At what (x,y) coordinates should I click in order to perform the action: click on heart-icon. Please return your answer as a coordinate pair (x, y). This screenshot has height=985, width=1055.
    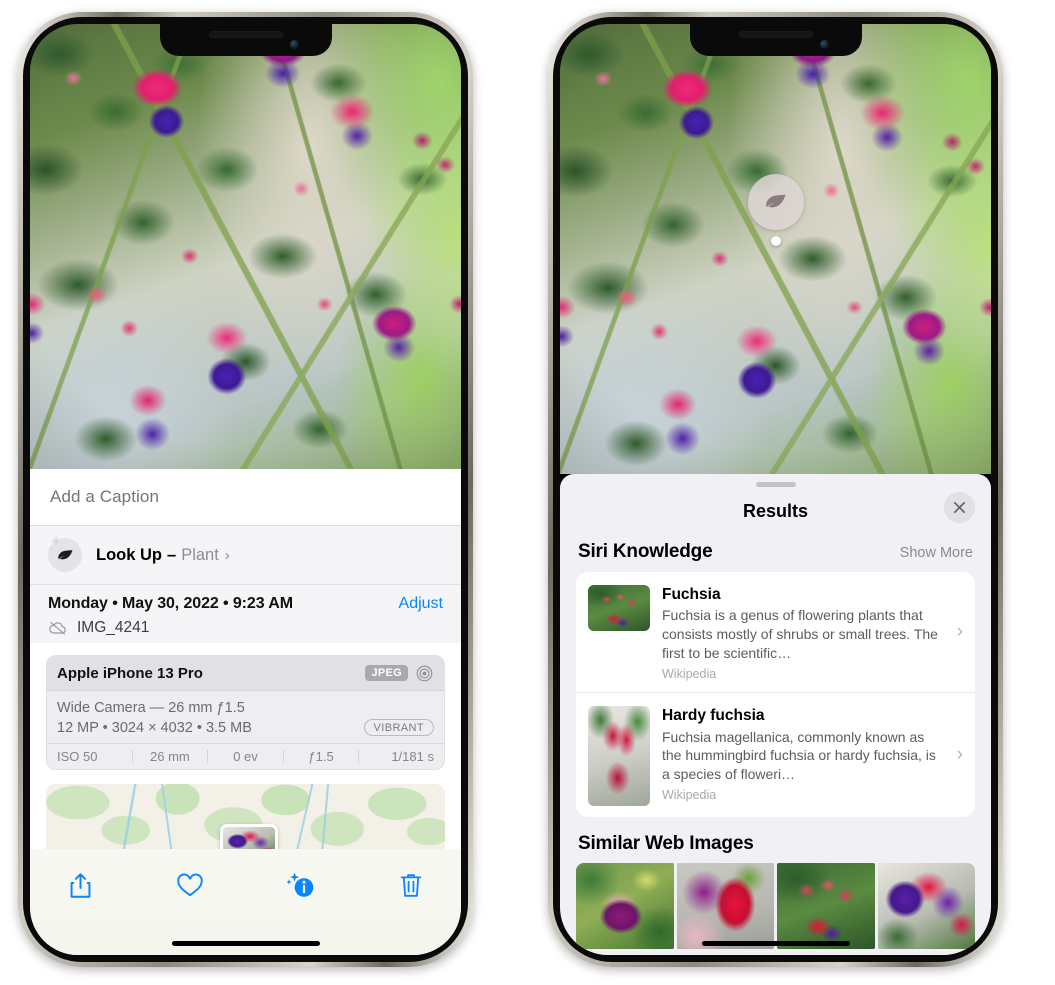
    Looking at the image, I should click on (190, 884).